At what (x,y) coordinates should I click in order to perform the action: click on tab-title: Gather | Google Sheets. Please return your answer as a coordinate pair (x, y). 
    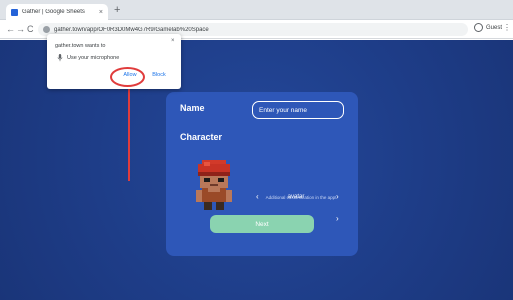
    Looking at the image, I should click on (53, 12).